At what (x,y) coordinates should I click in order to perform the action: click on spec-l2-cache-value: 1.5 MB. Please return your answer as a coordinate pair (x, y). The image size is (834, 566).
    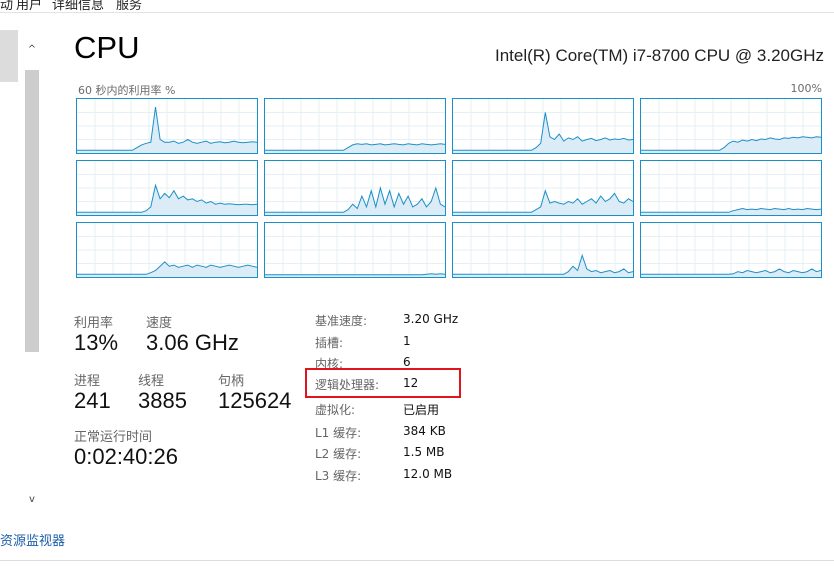
    Looking at the image, I should click on (424, 452).